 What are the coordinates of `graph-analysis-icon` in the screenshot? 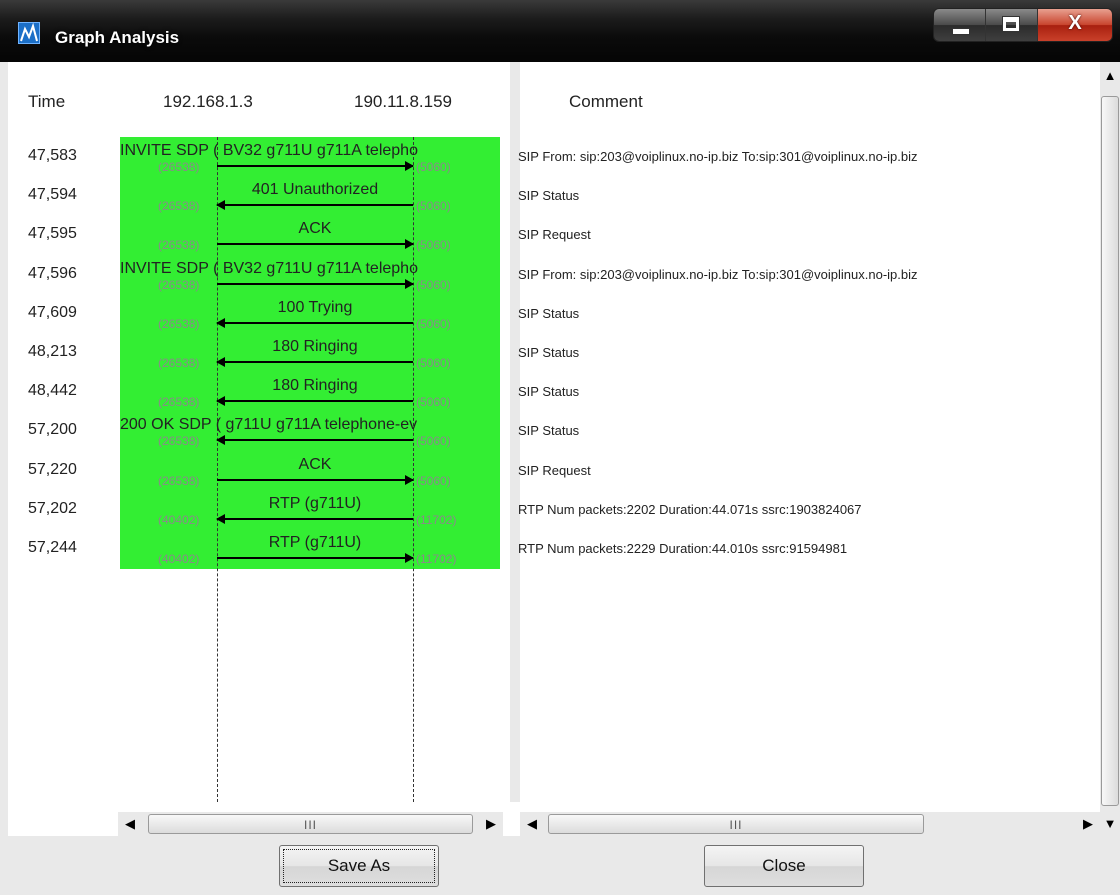 It's located at (29, 33).